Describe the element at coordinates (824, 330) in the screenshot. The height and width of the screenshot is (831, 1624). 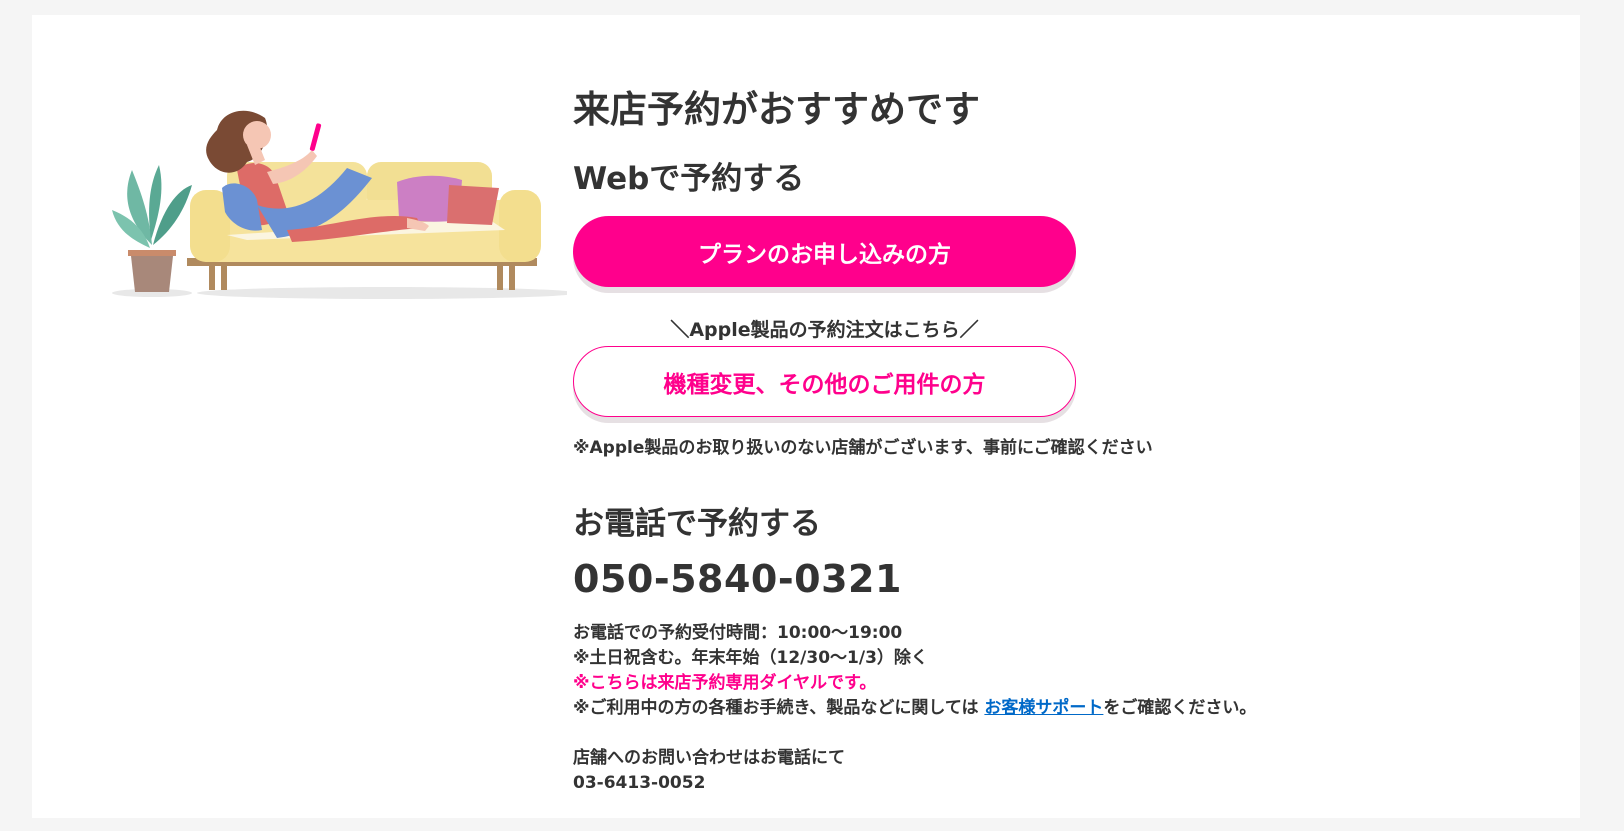
I see `apple-order-caption: ＼Apple製品の予約注文はこちら／` at that location.